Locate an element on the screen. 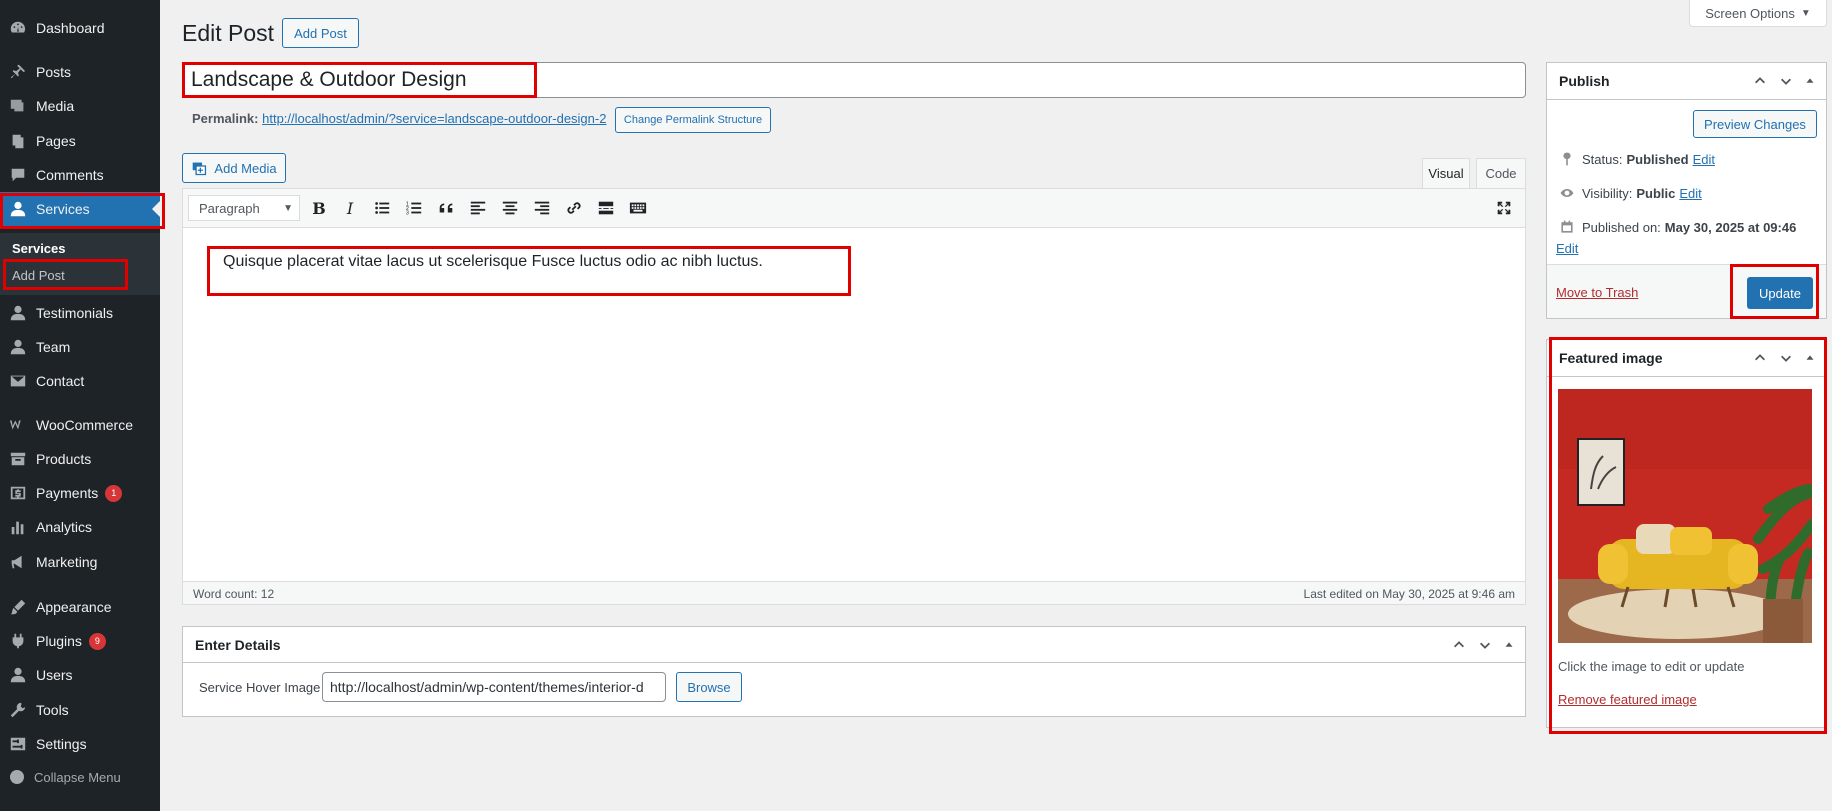 The image size is (1832, 811). sidebar-item-label: Plugins is located at coordinates (59, 641).